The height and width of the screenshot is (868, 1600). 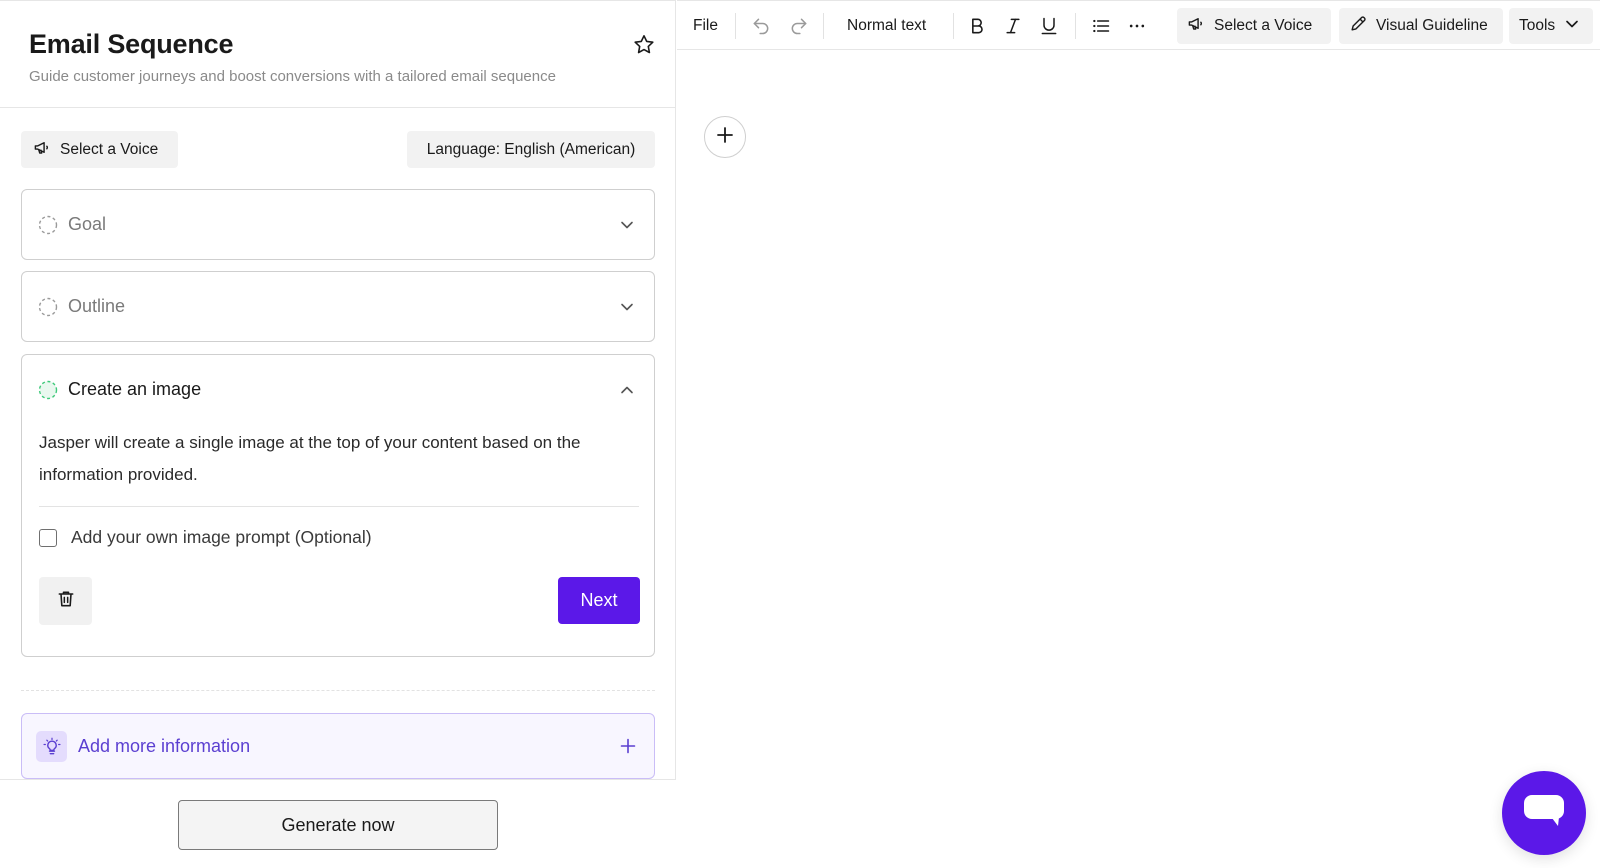 What do you see at coordinates (761, 26) in the screenshot?
I see `undo-icon` at bounding box center [761, 26].